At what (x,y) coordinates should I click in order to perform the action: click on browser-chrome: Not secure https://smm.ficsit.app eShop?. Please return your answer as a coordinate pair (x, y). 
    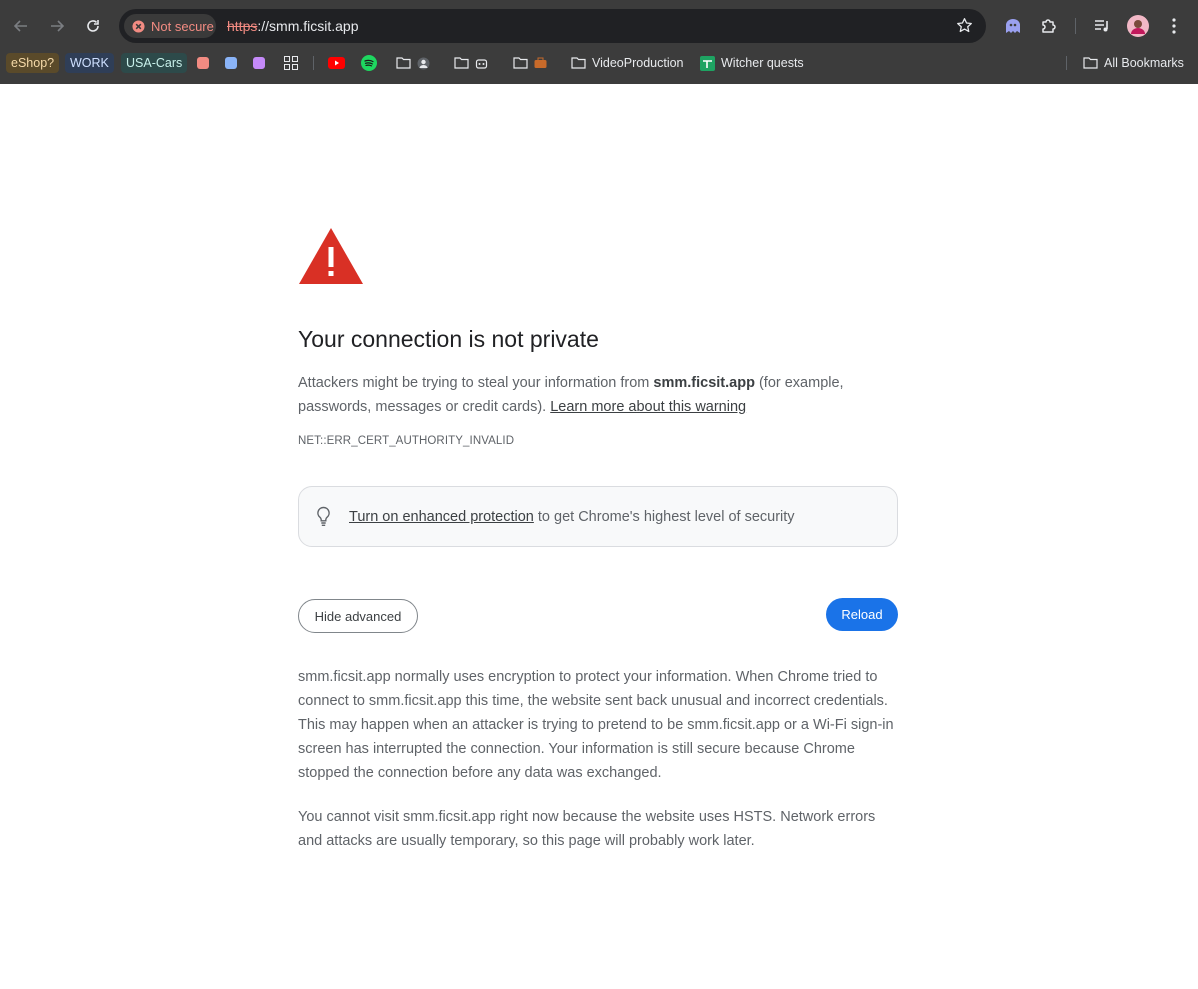
    Looking at the image, I should click on (599, 42).